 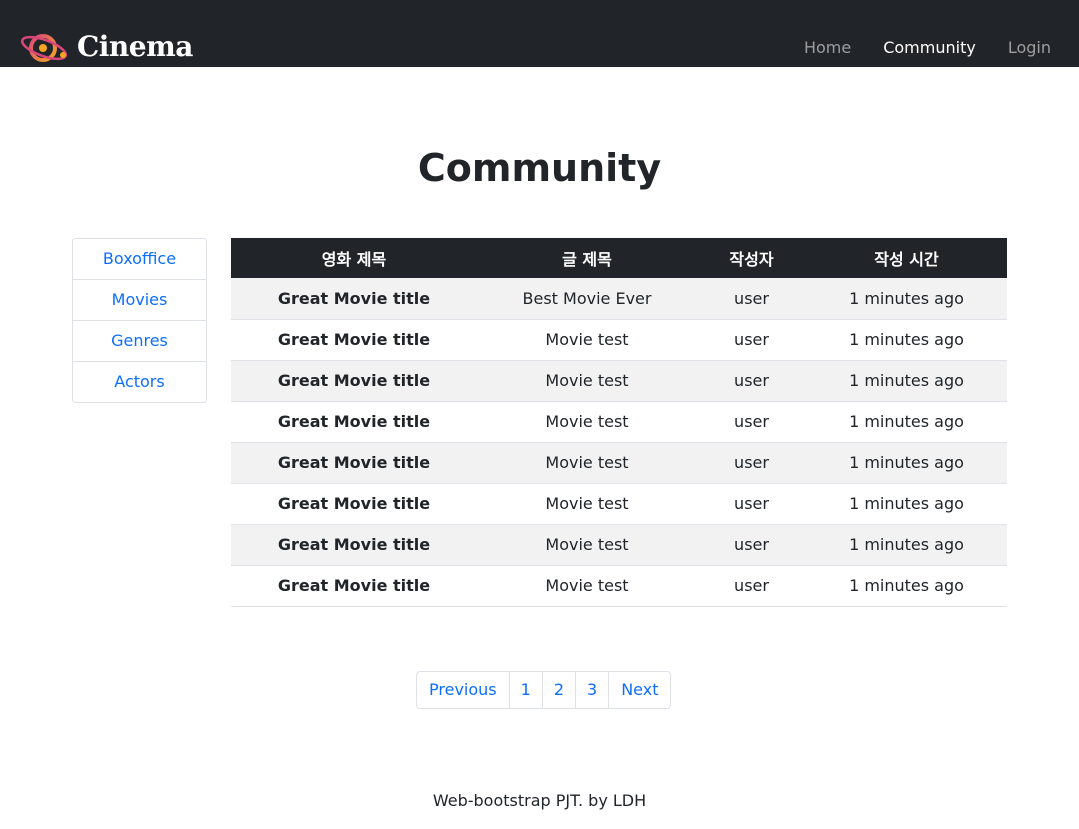 I want to click on brand-name: Cinema, so click(x=135, y=46).